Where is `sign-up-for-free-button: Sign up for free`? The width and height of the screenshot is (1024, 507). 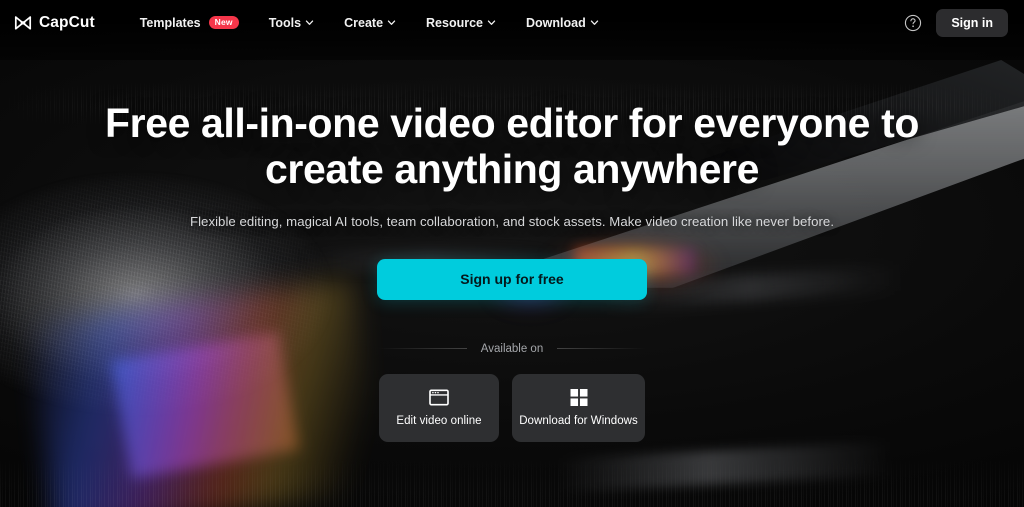 sign-up-for-free-button: Sign up for free is located at coordinates (512, 279).